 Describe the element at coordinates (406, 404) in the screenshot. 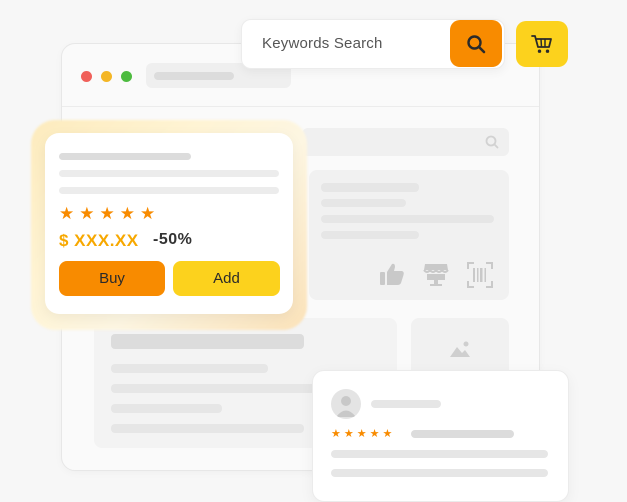

I see `reviewer-name-placeholder` at that location.